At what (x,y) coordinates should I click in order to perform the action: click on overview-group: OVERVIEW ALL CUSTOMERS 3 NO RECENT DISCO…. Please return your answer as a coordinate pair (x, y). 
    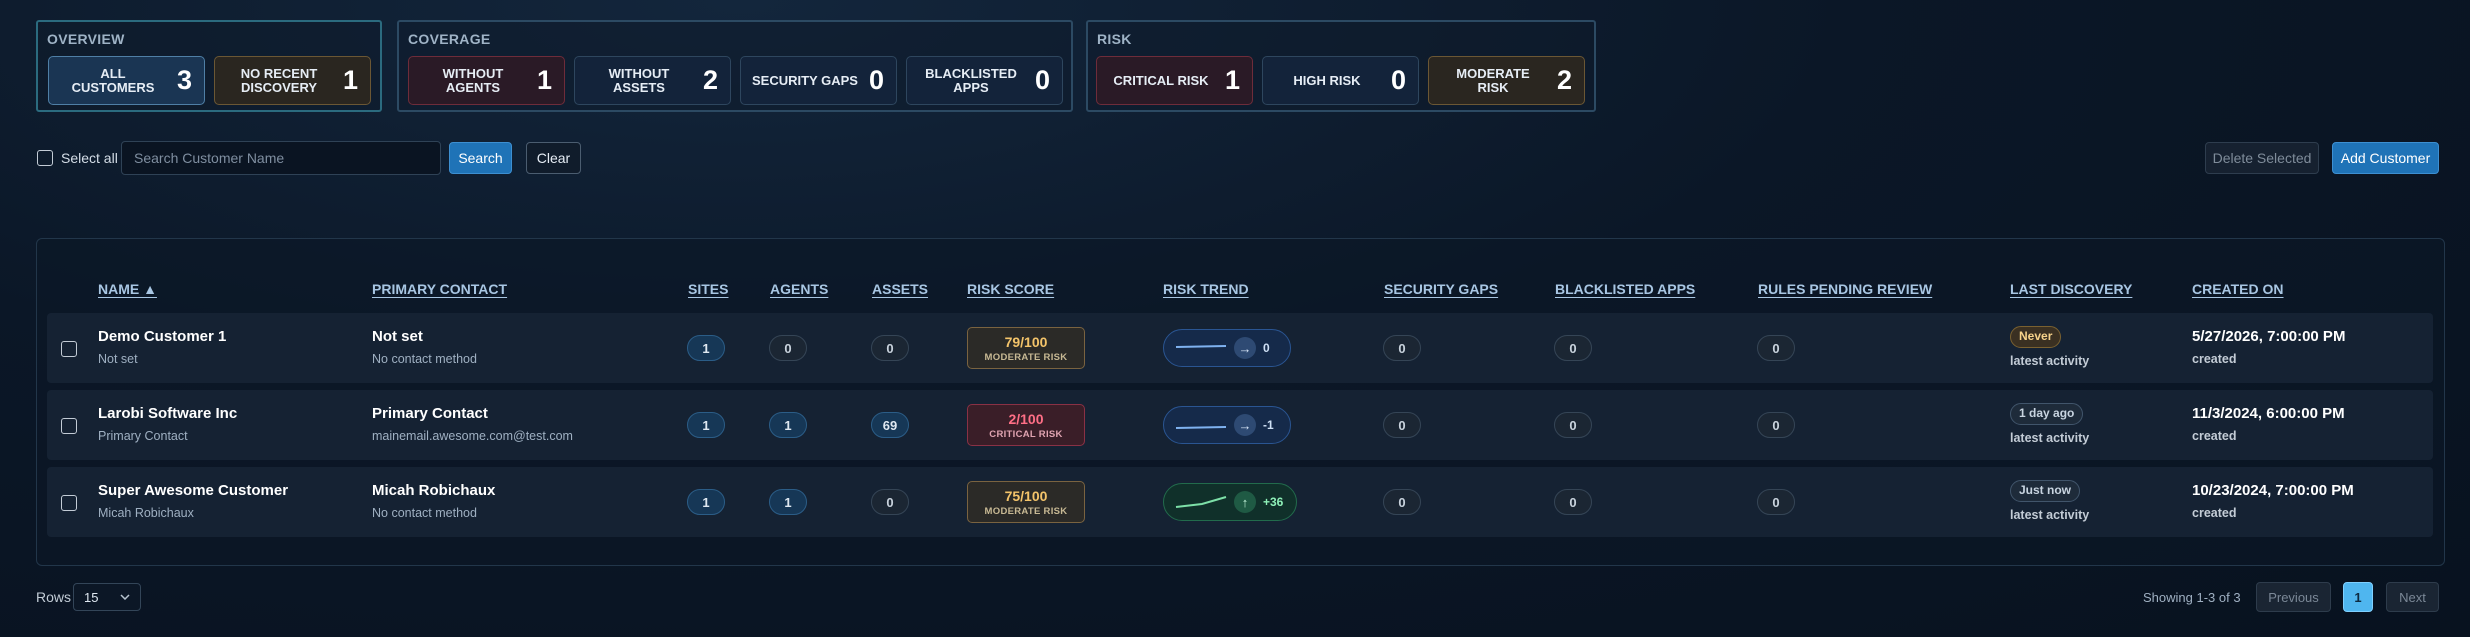
    Looking at the image, I should click on (209, 66).